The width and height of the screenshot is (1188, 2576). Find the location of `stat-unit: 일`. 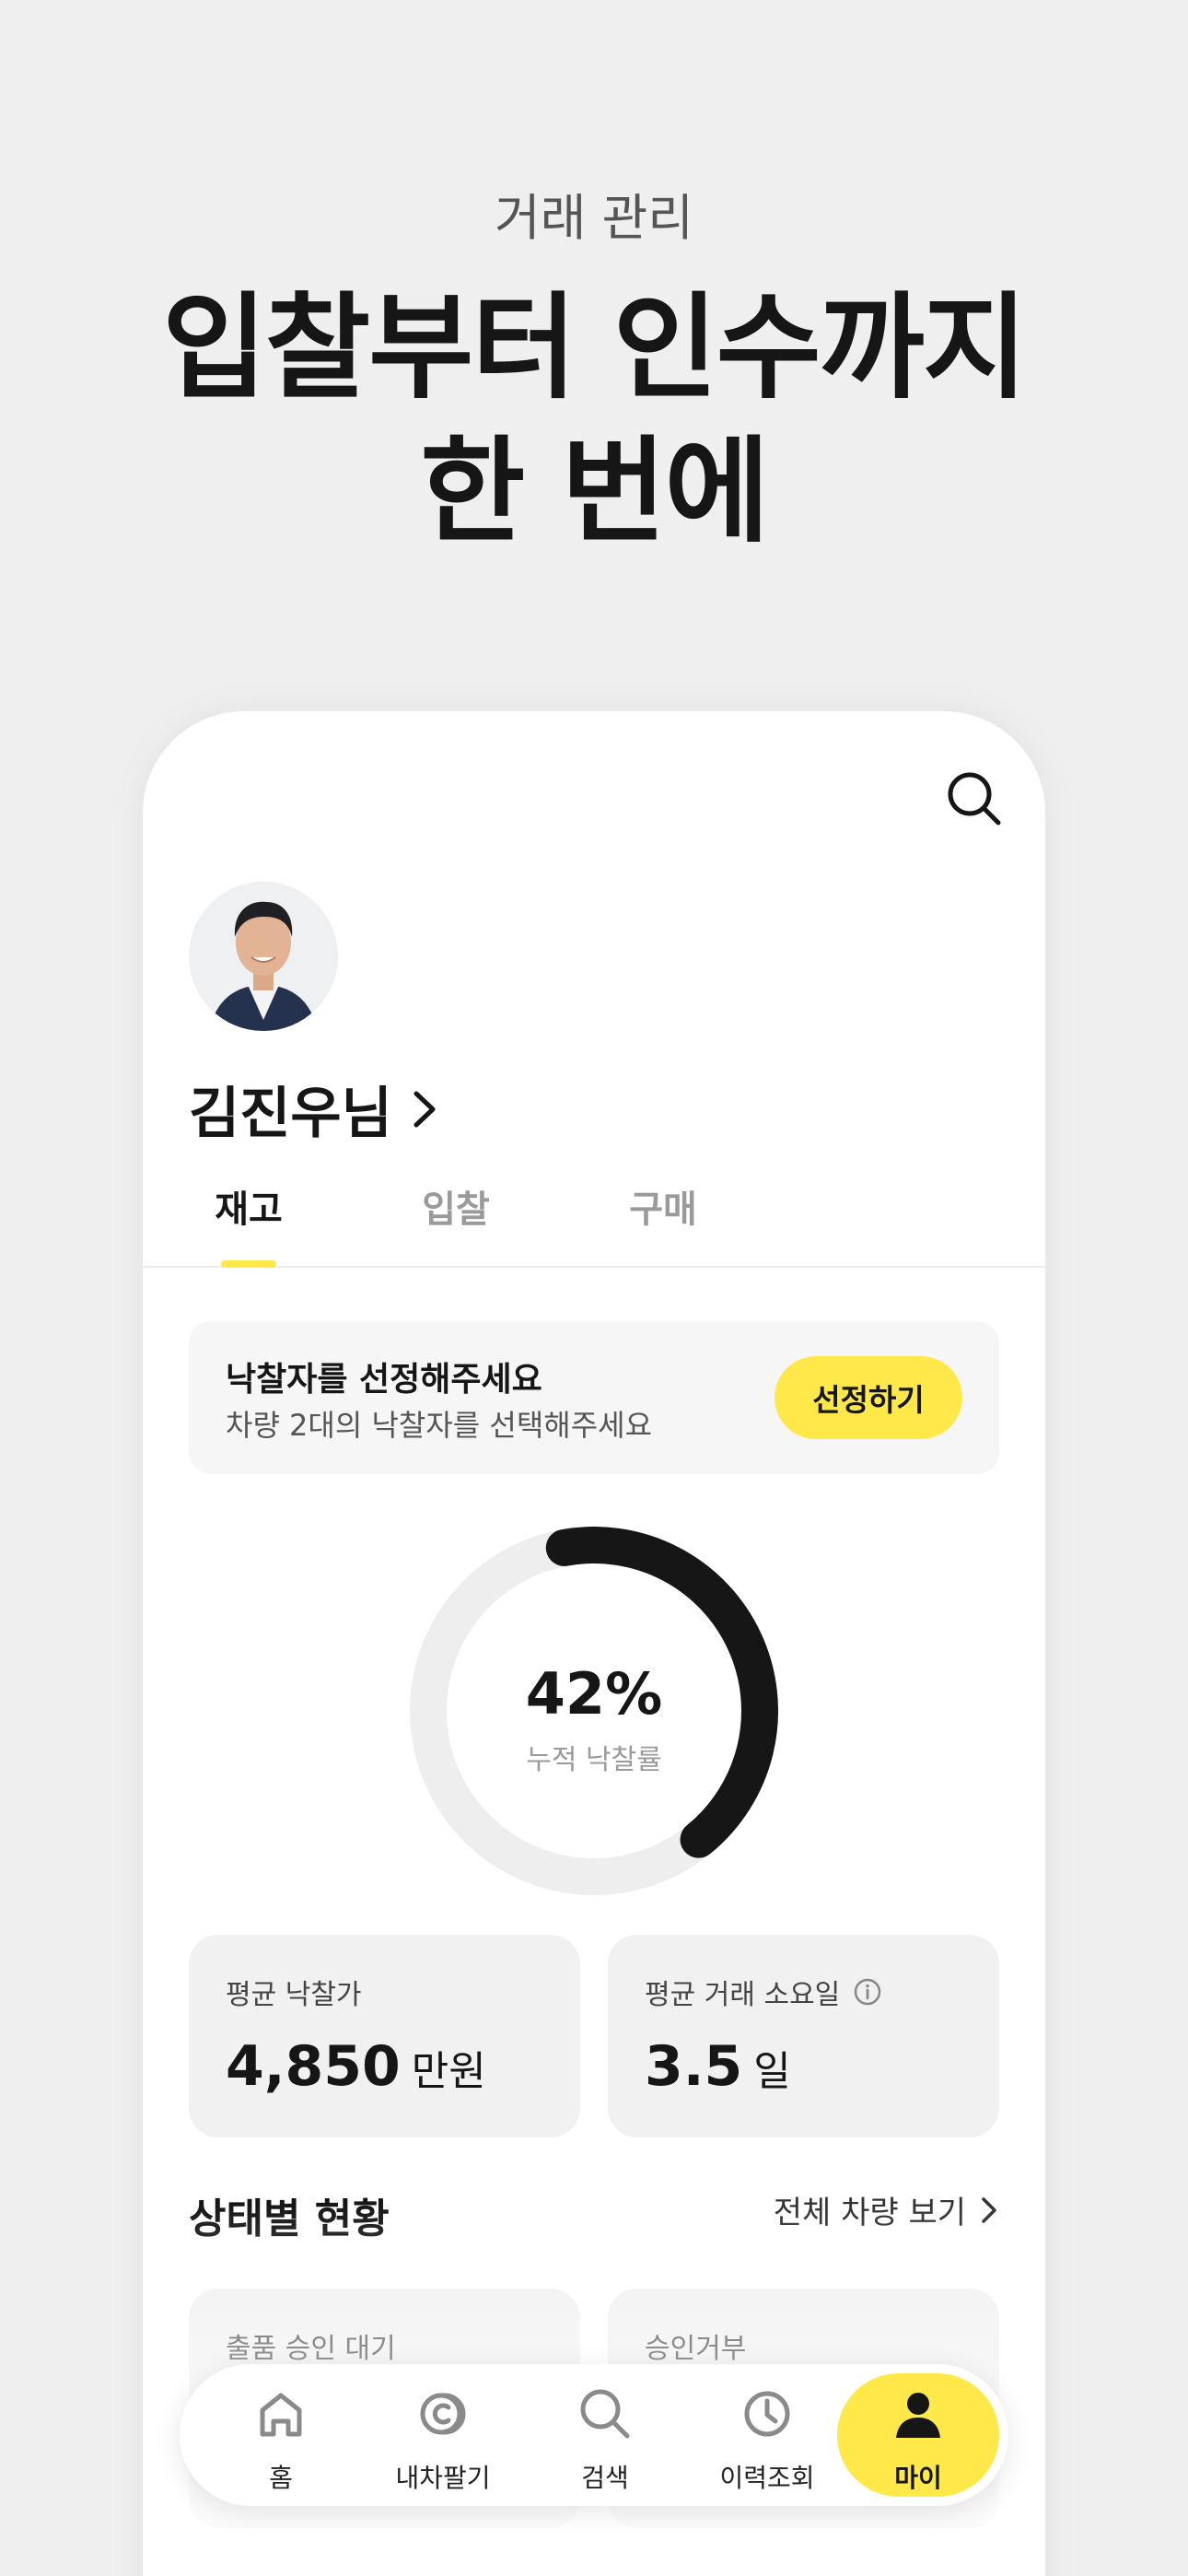

stat-unit: 일 is located at coordinates (772, 2071).